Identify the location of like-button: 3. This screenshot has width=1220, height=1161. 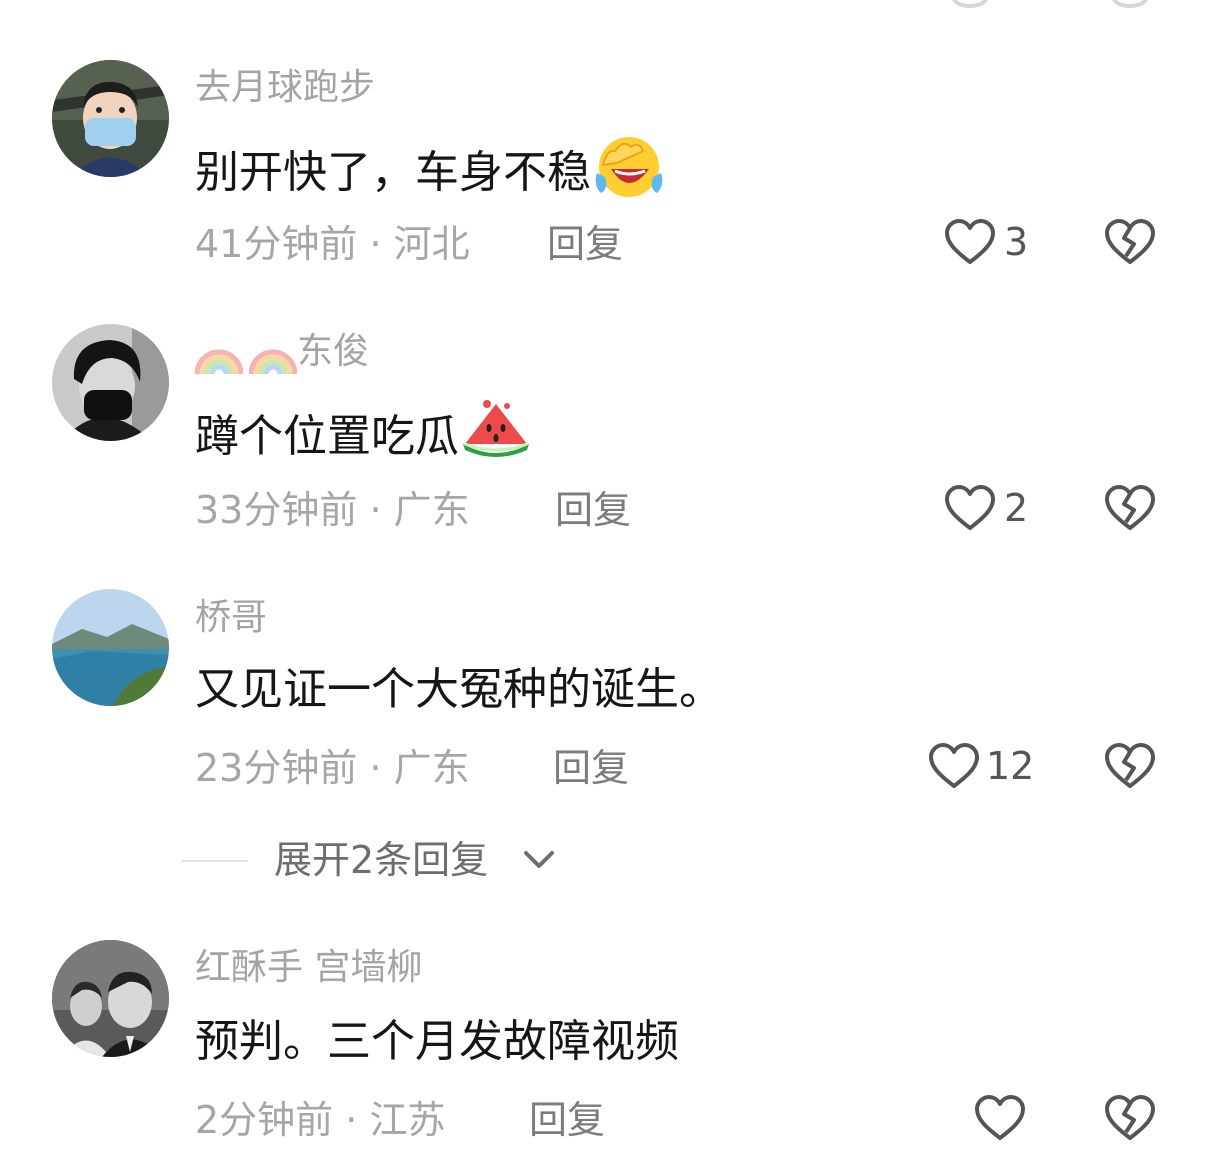
(986, 242).